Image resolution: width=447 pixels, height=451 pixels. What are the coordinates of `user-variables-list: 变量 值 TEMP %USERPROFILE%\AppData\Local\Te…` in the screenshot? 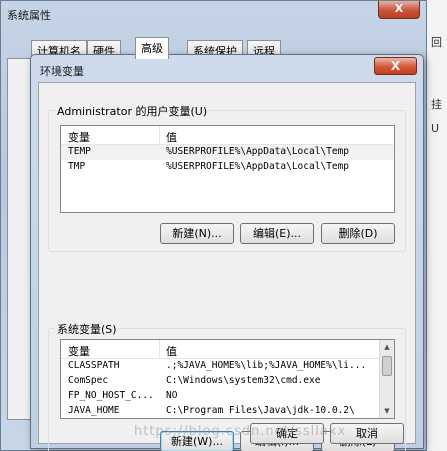 It's located at (227, 169).